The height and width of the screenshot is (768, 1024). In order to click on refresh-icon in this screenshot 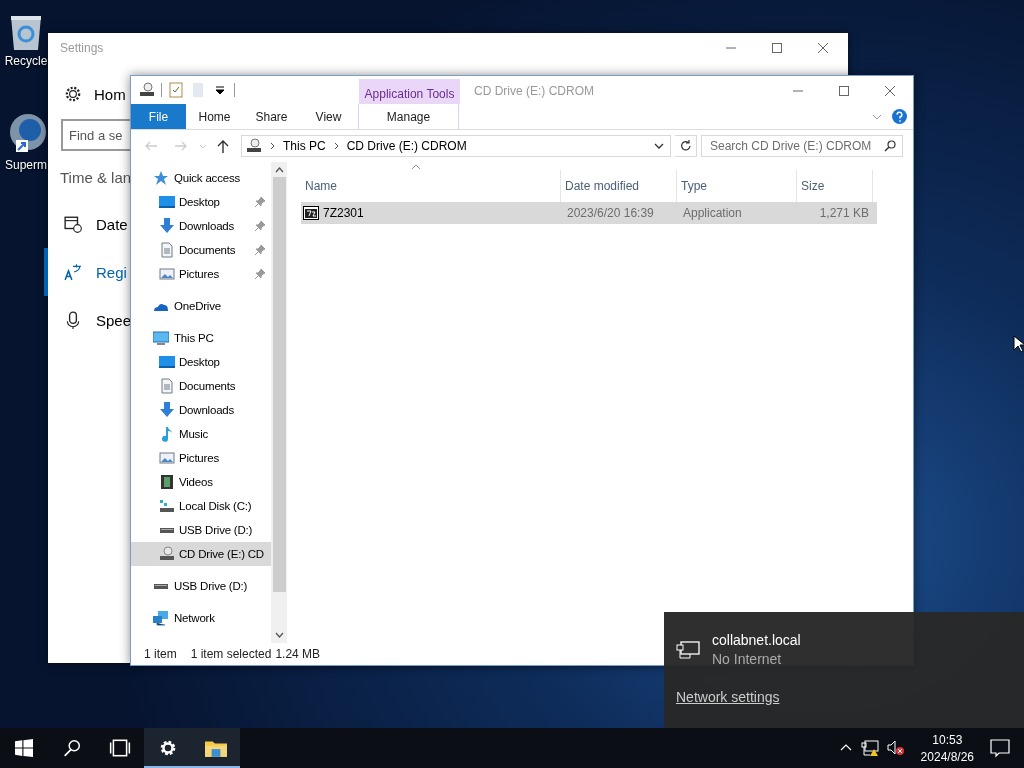, I will do `click(685, 146)`.